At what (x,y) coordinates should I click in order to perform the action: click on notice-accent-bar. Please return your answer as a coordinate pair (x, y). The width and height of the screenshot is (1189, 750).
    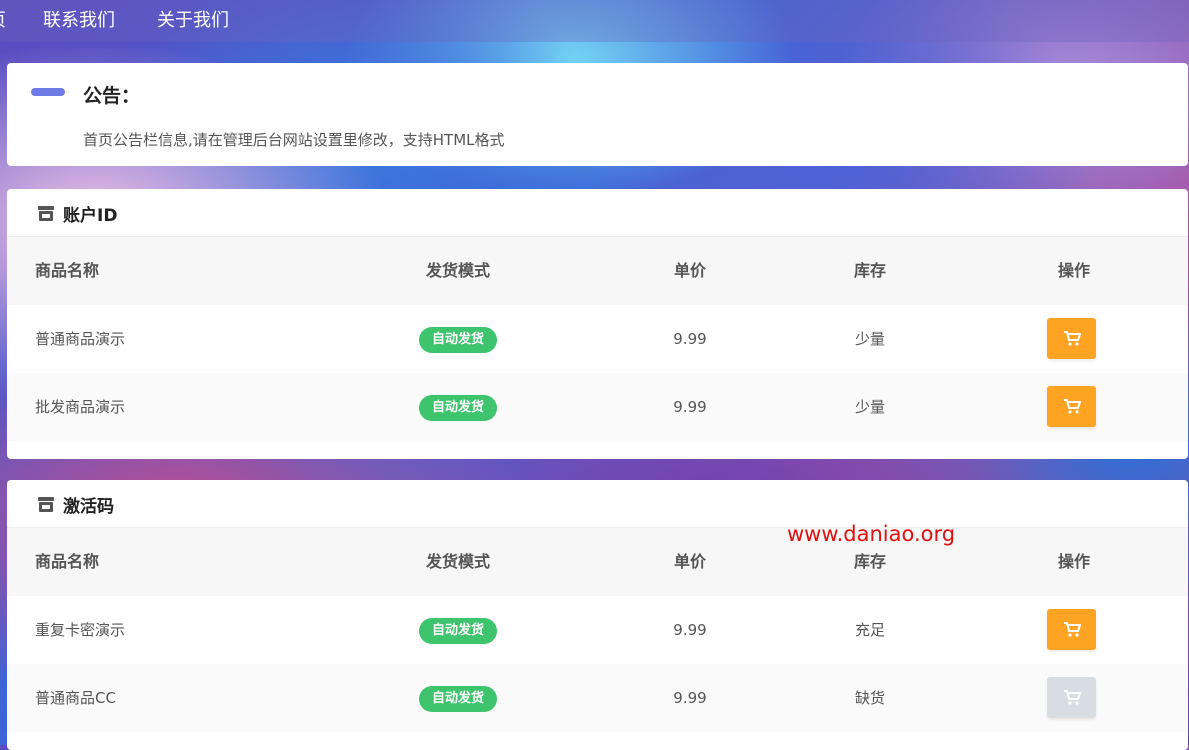
    Looking at the image, I should click on (48, 92).